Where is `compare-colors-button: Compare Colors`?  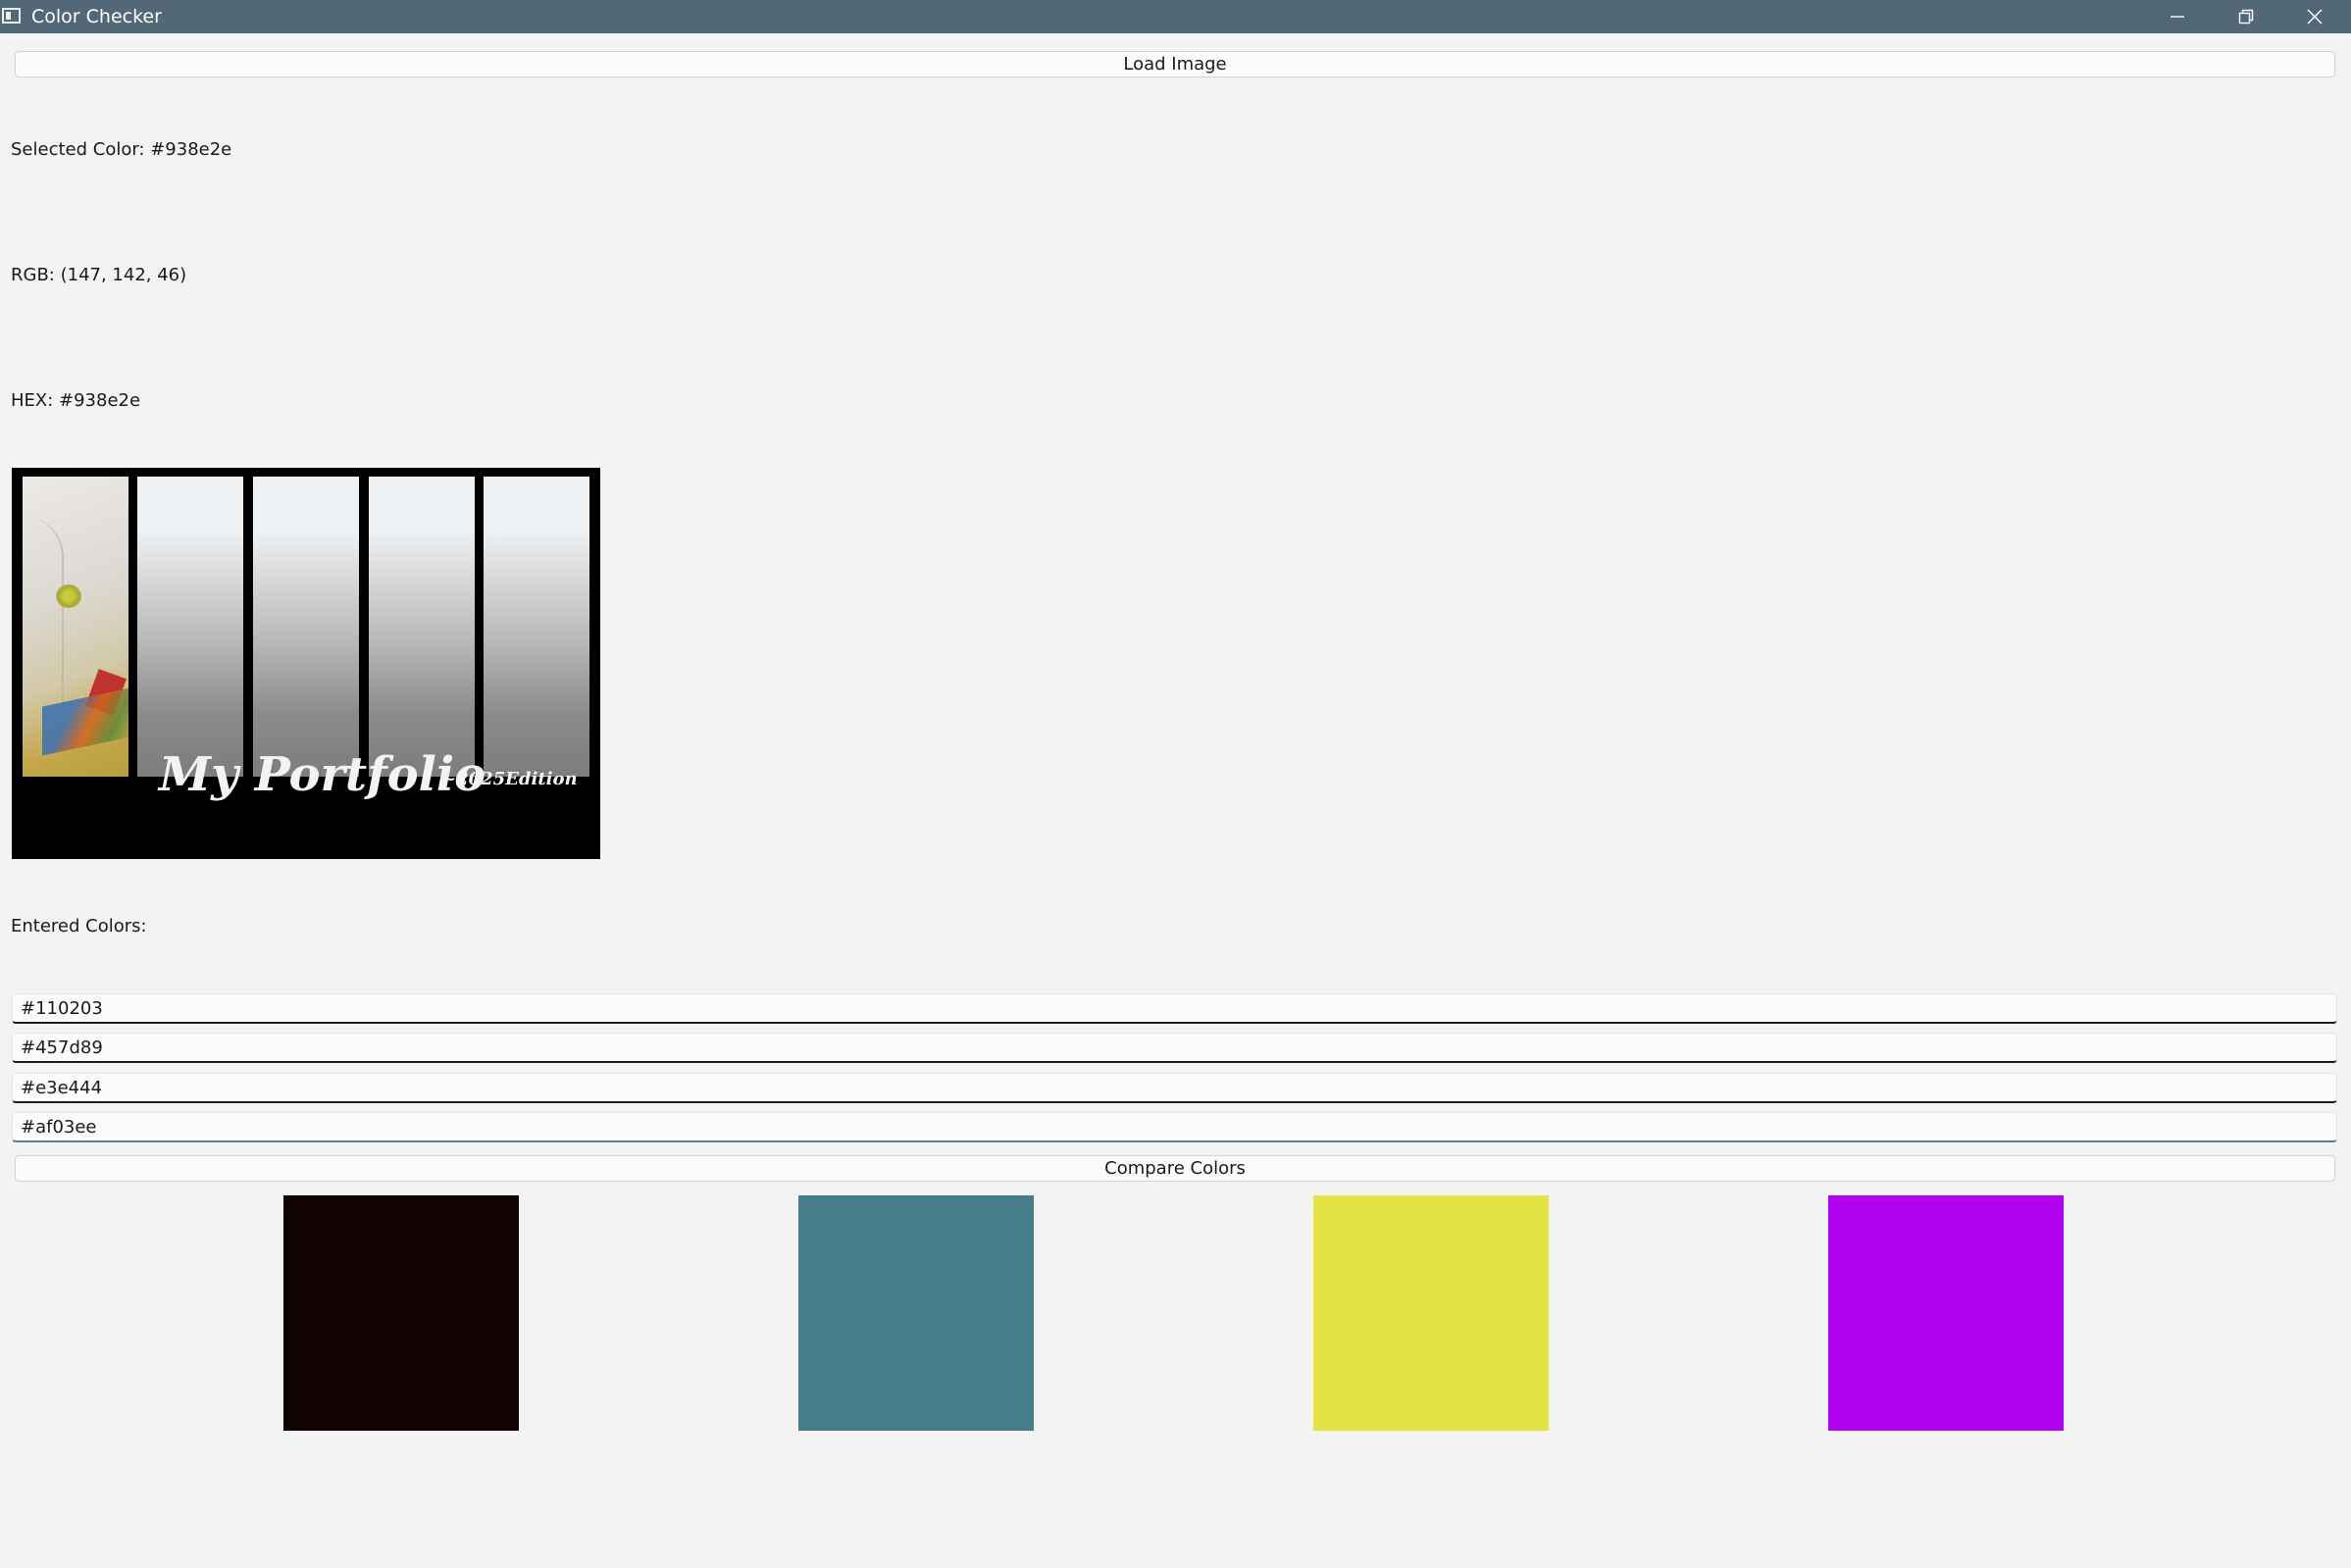
compare-colors-button: Compare Colors is located at coordinates (1175, 1168).